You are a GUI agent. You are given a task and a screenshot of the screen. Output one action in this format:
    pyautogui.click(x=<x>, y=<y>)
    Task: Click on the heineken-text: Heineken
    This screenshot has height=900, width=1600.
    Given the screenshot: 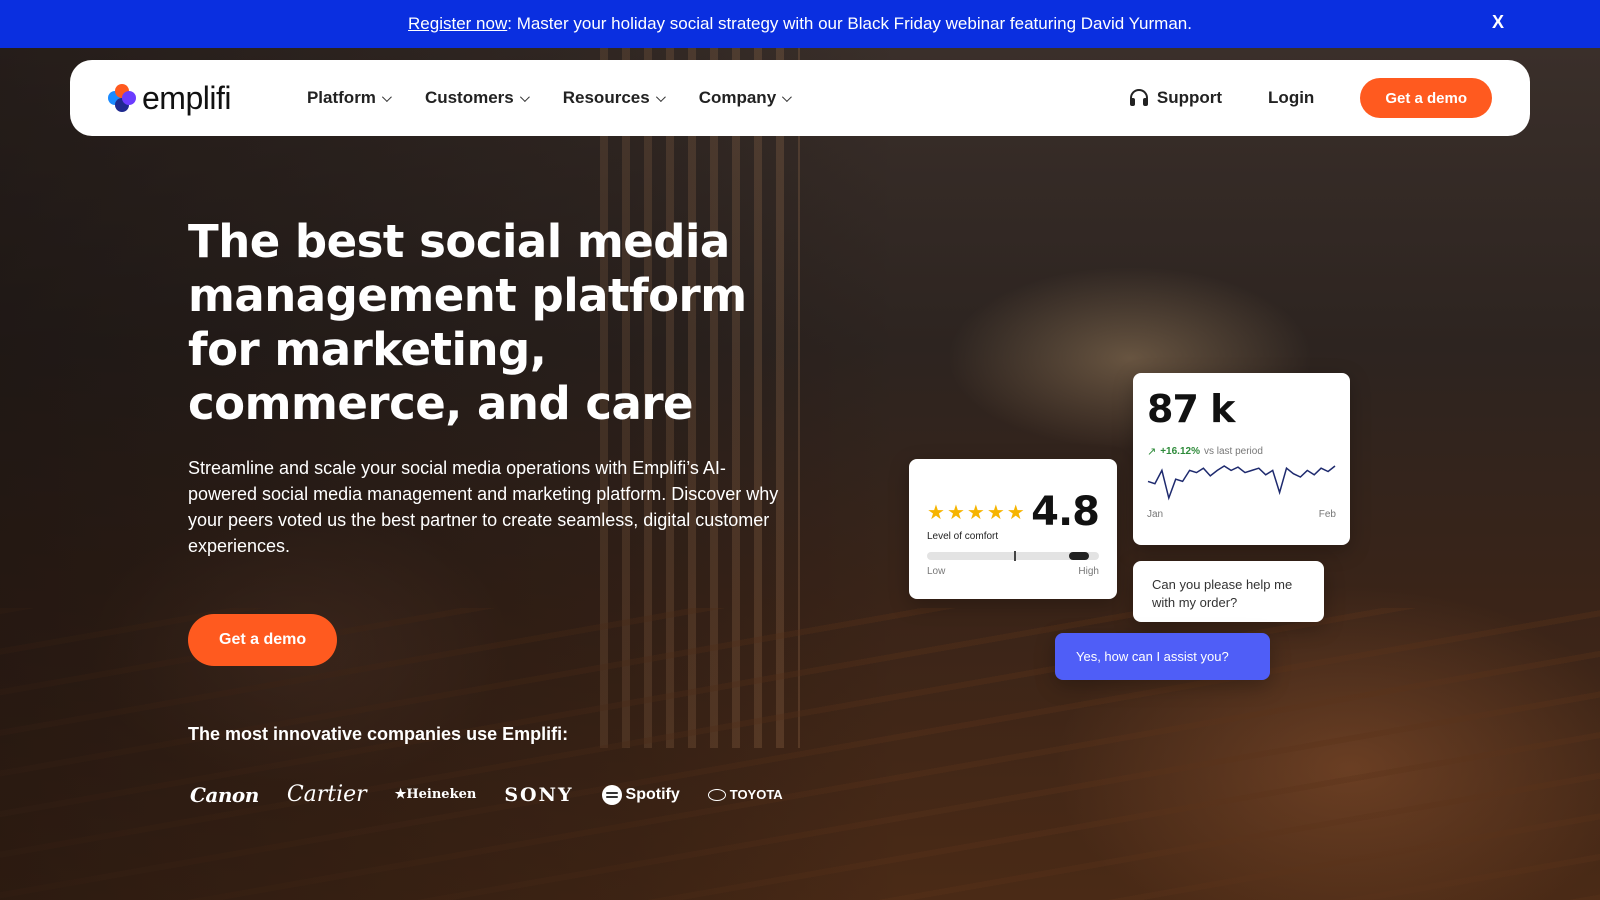 What is the action you would take?
    pyautogui.click(x=441, y=794)
    